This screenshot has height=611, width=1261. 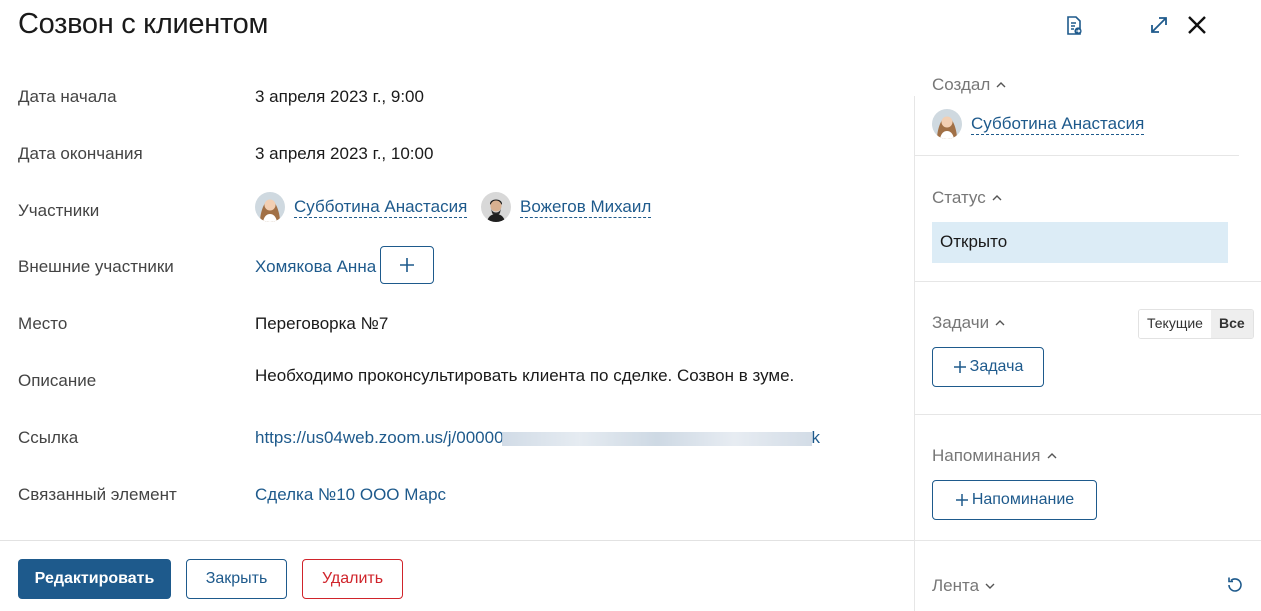 I want to click on tasks-filter: Текущие Все, so click(x=1196, y=324).